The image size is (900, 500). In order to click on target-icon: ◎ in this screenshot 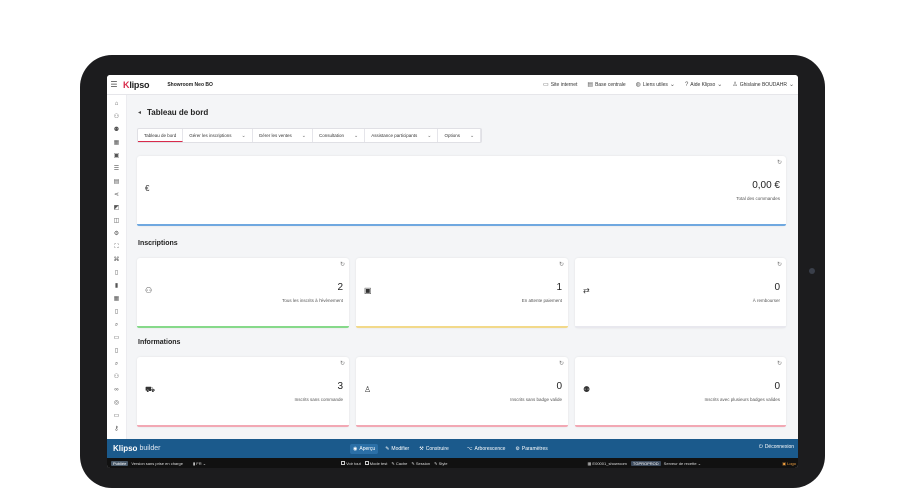, I will do `click(116, 403)`.